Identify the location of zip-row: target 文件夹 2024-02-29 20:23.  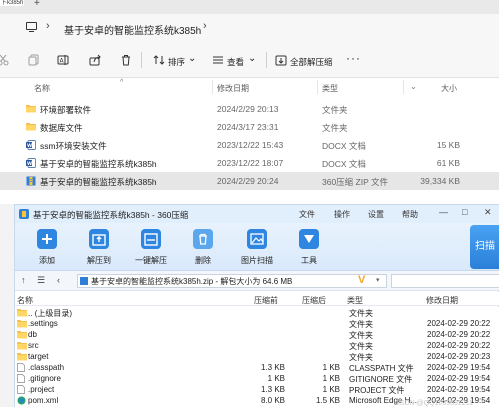
(257, 356).